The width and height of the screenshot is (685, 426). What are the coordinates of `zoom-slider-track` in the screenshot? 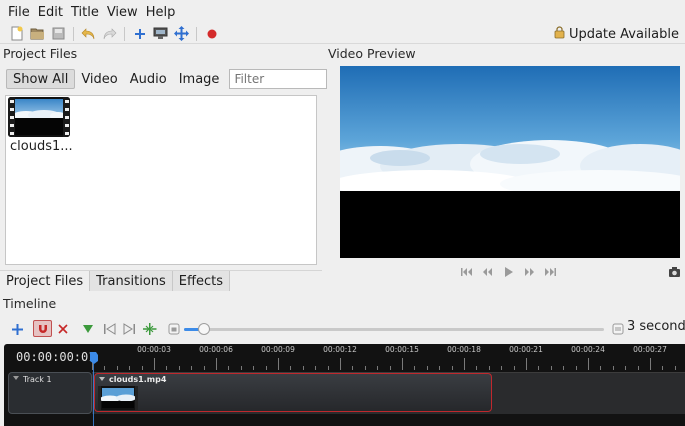 It's located at (394, 329).